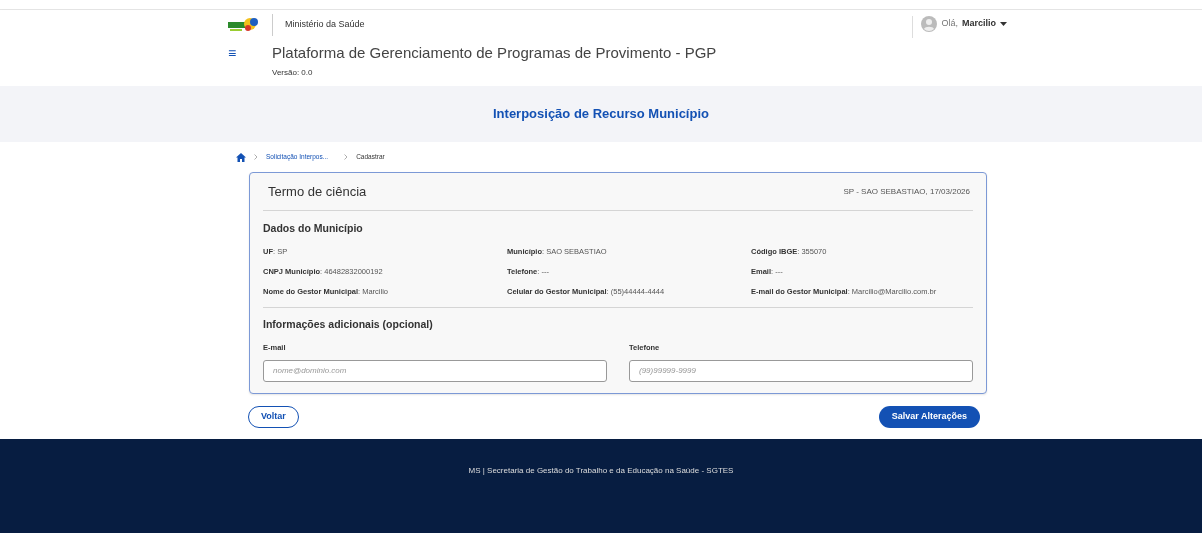 Image resolution: width=1202 pixels, height=533 pixels. Describe the element at coordinates (906, 191) in the screenshot. I see `place-date: SP - SAO SEBASTIAO, 17/03/2026` at that location.